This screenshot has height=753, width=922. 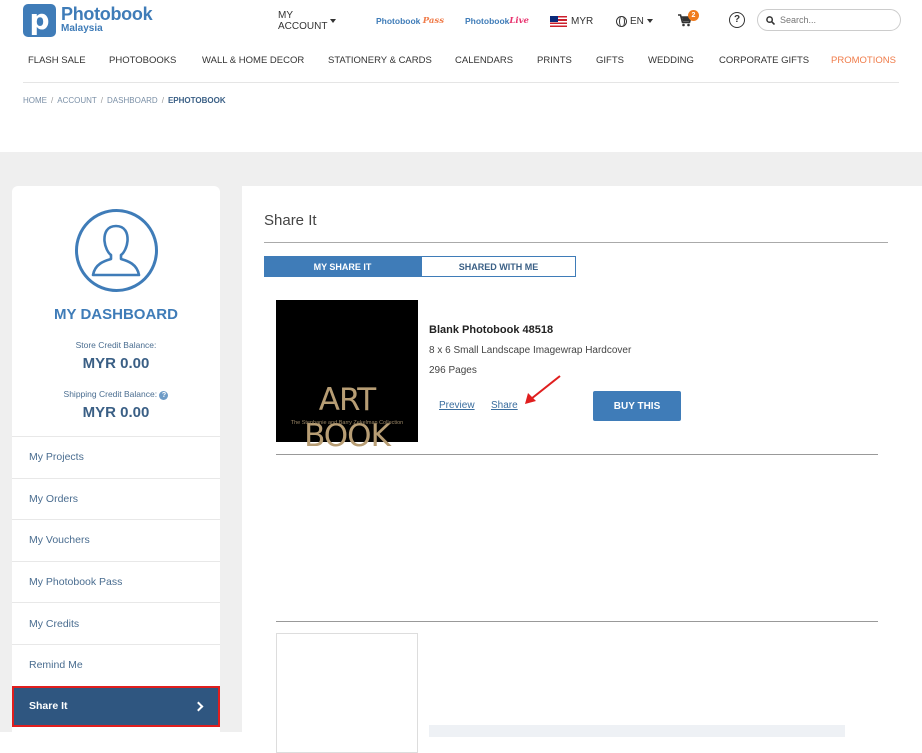 I want to click on tab-shared-with-me: SHARED WITH ME, so click(x=498, y=266).